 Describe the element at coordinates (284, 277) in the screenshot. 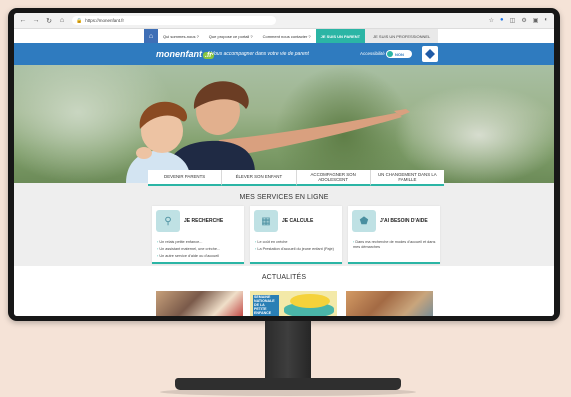

I see `news-title: ACTUALITÉS` at that location.